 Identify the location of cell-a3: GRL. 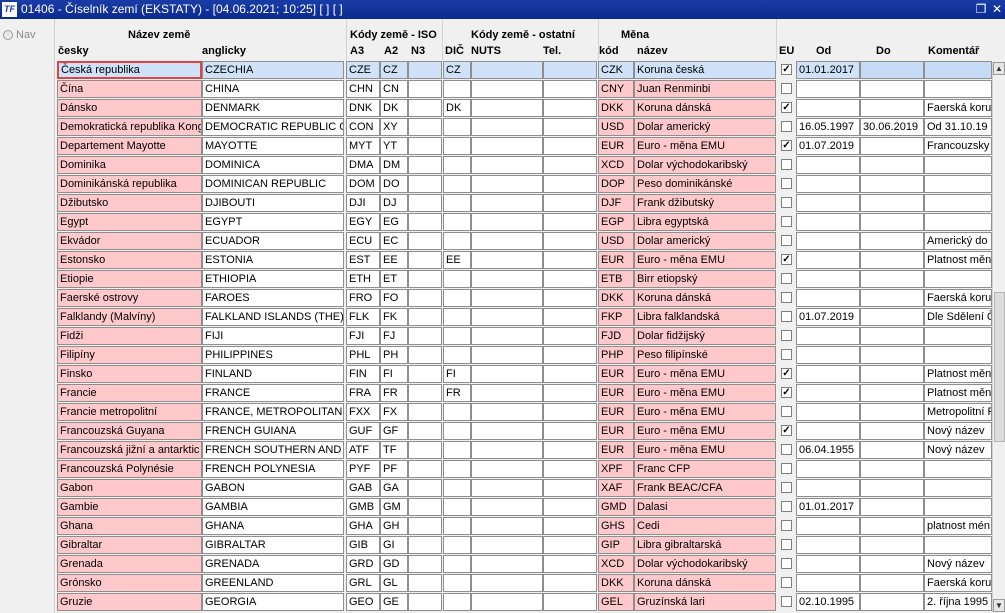
(363, 583).